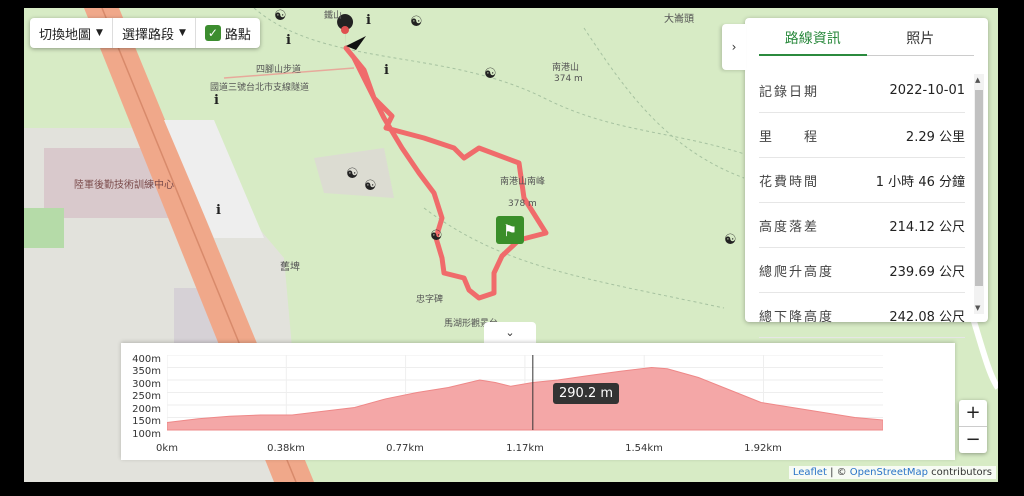 This screenshot has width=1024, height=496. What do you see at coordinates (278, 69) in the screenshot?
I see `label-sijiaoshan: 四腳山步道` at bounding box center [278, 69].